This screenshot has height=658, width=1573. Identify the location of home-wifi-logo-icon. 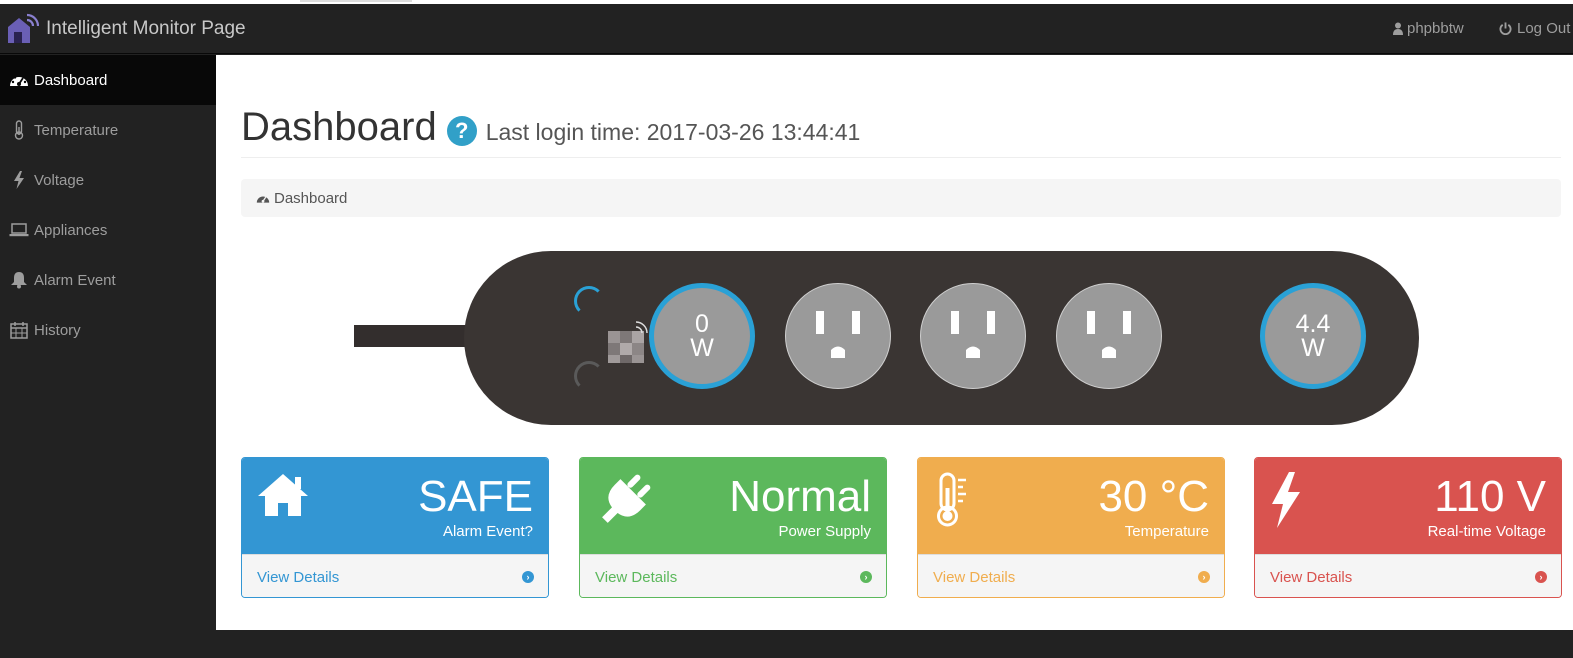
(22, 29).